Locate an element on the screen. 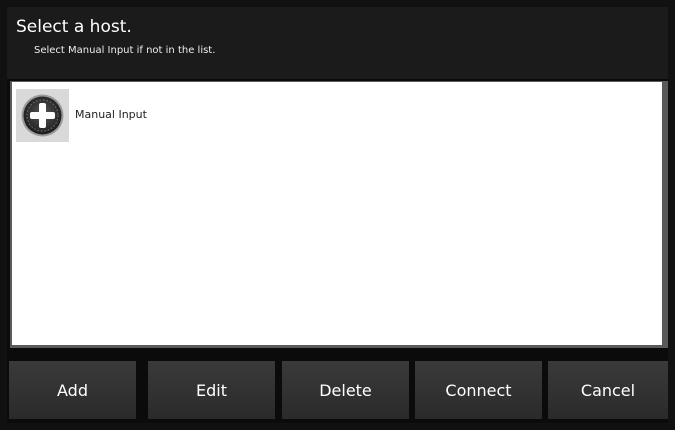 The image size is (675, 430). list-item-manual-input: Manual Input is located at coordinates (336, 113).